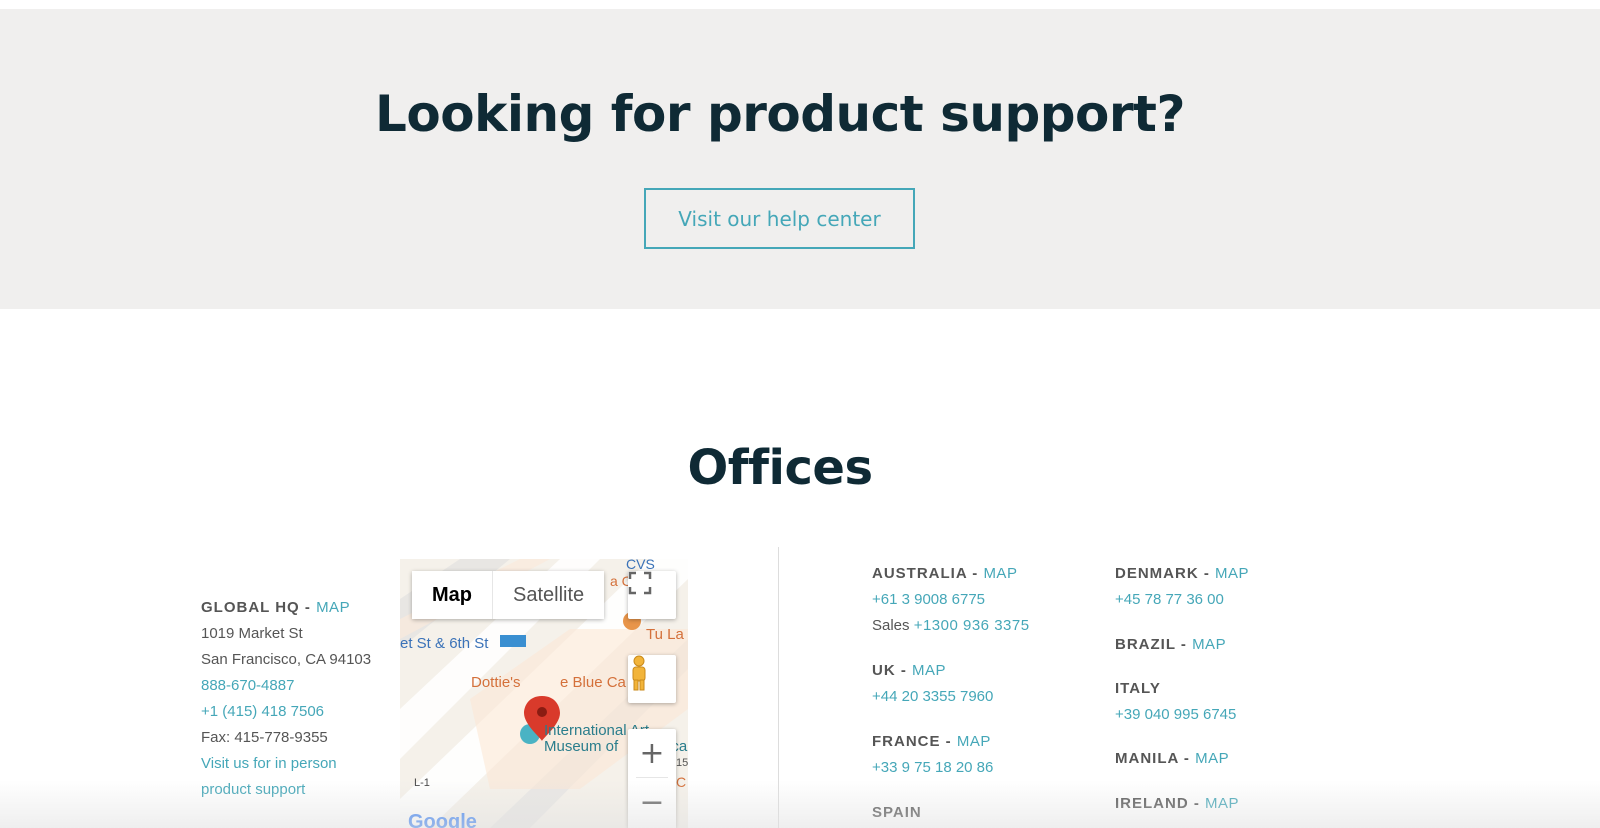 This screenshot has width=1600, height=828. I want to click on office-ireland: IRELAND - MAP, so click(1177, 804).